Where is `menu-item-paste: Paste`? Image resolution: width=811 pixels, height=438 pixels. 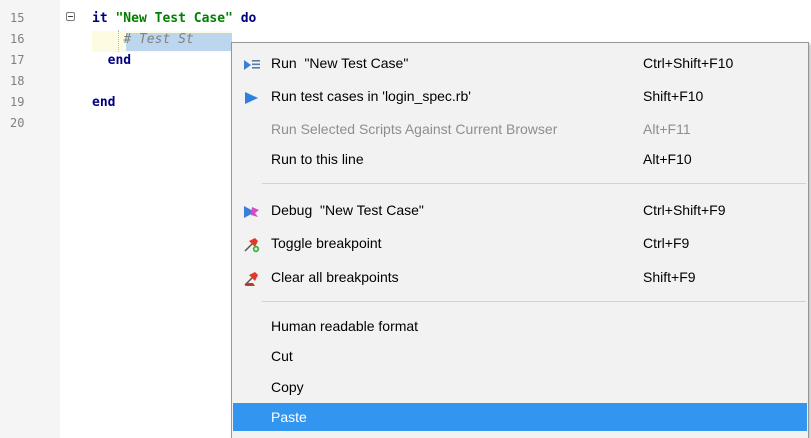
menu-item-paste: Paste is located at coordinates (520, 417).